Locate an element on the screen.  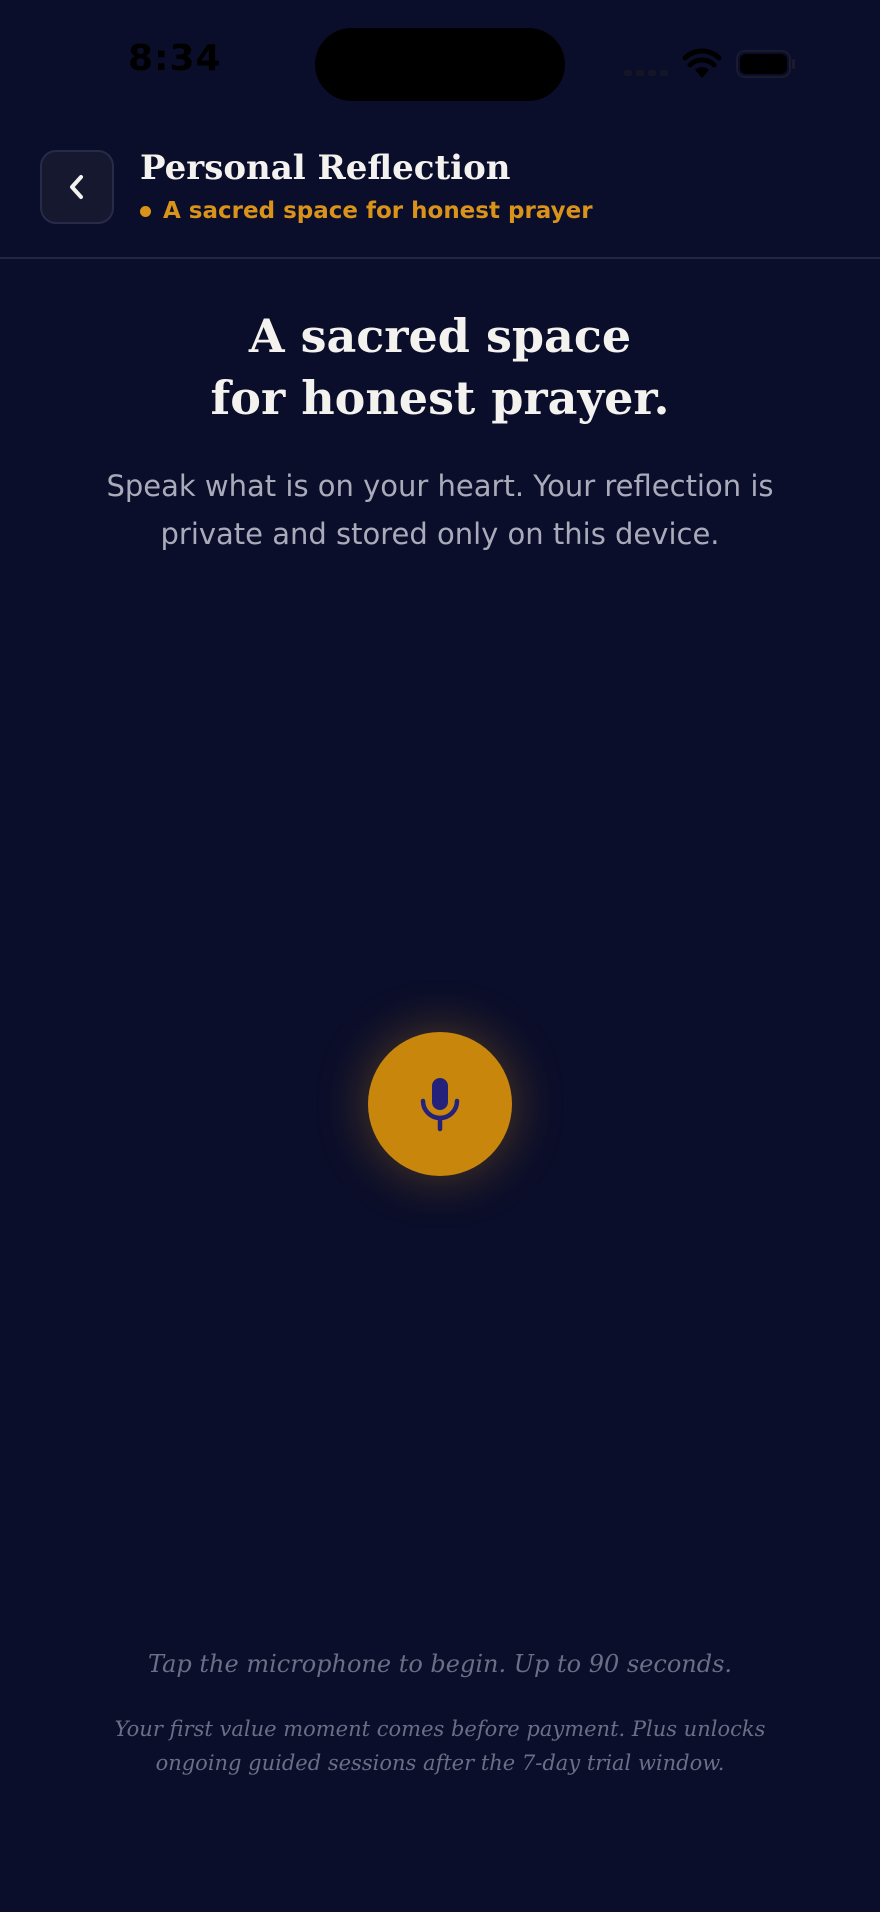
hero-title: A sacred space for honest prayer. is located at coordinates (440, 367).